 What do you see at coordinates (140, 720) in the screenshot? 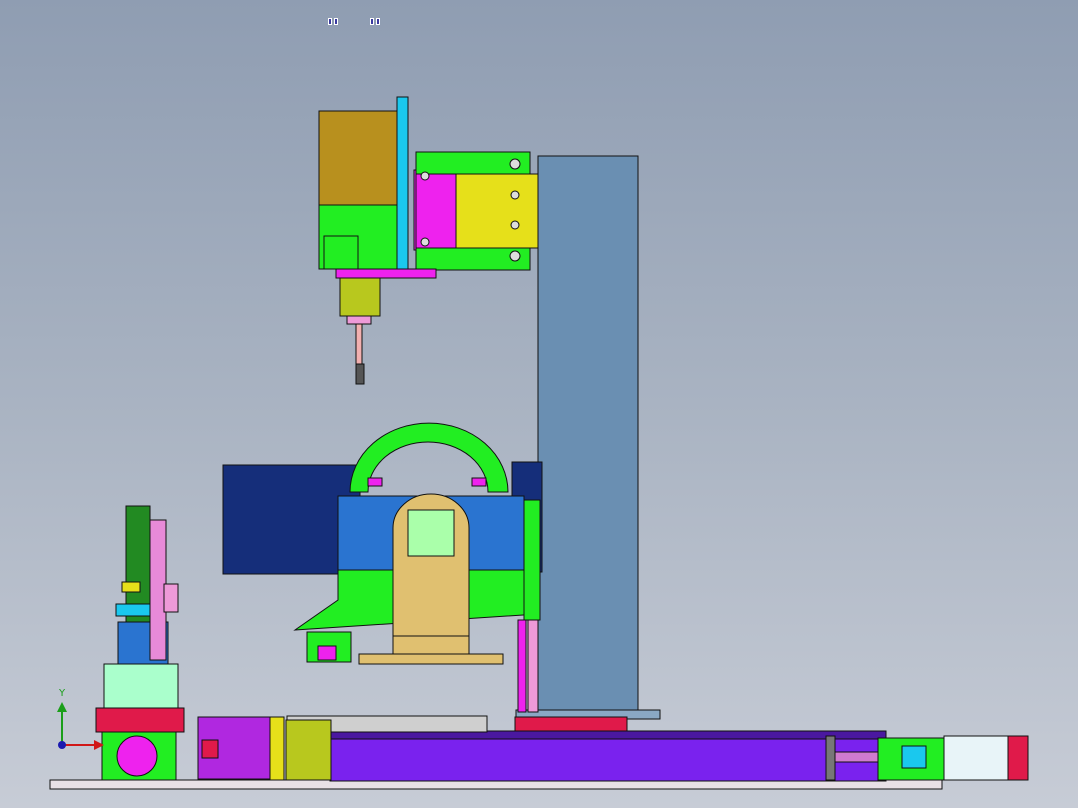
I see `turret-base-red` at bounding box center [140, 720].